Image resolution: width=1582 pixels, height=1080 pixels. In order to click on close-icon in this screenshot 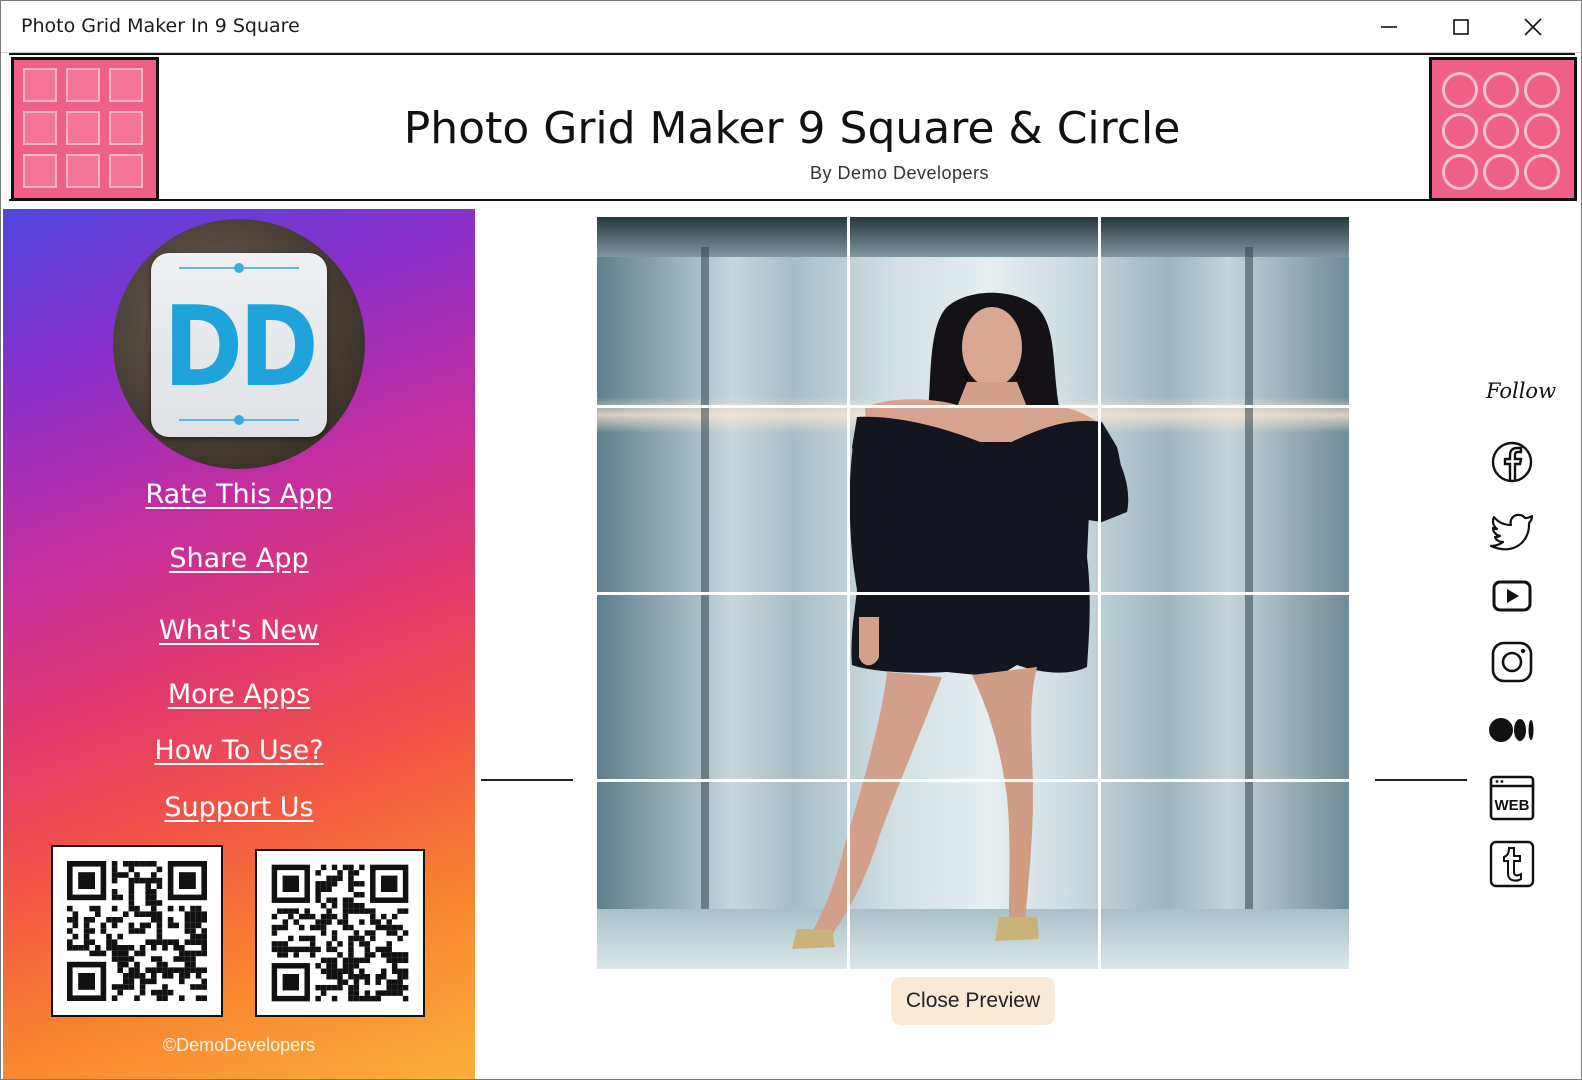, I will do `click(1533, 27)`.